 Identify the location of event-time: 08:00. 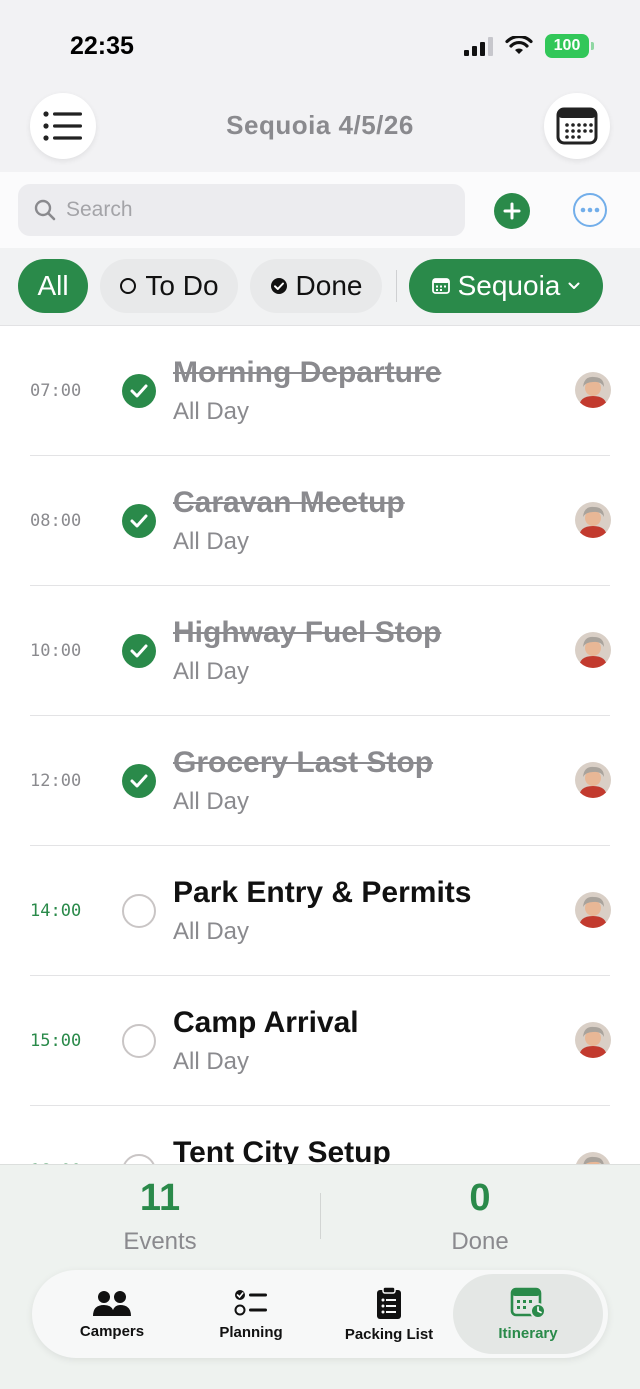
(56, 521).